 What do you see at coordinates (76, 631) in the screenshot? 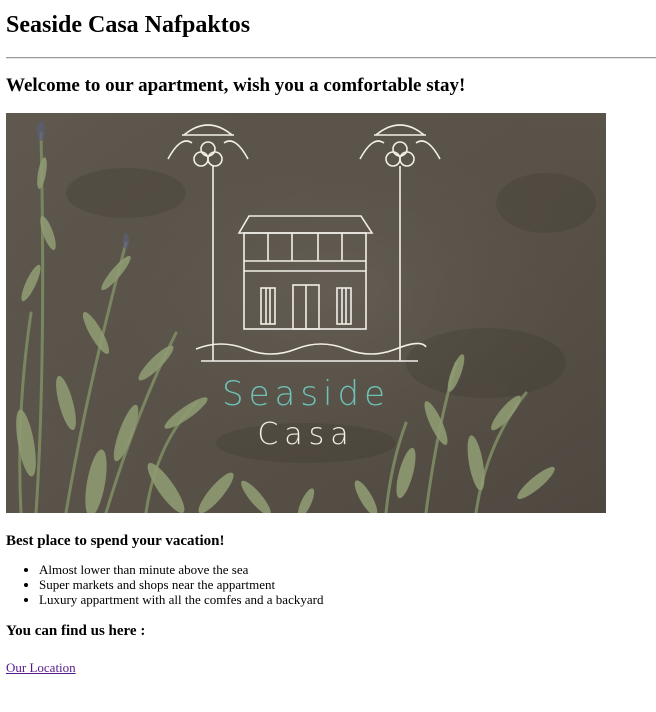
I see `location-heading: You can find us here :` at bounding box center [76, 631].